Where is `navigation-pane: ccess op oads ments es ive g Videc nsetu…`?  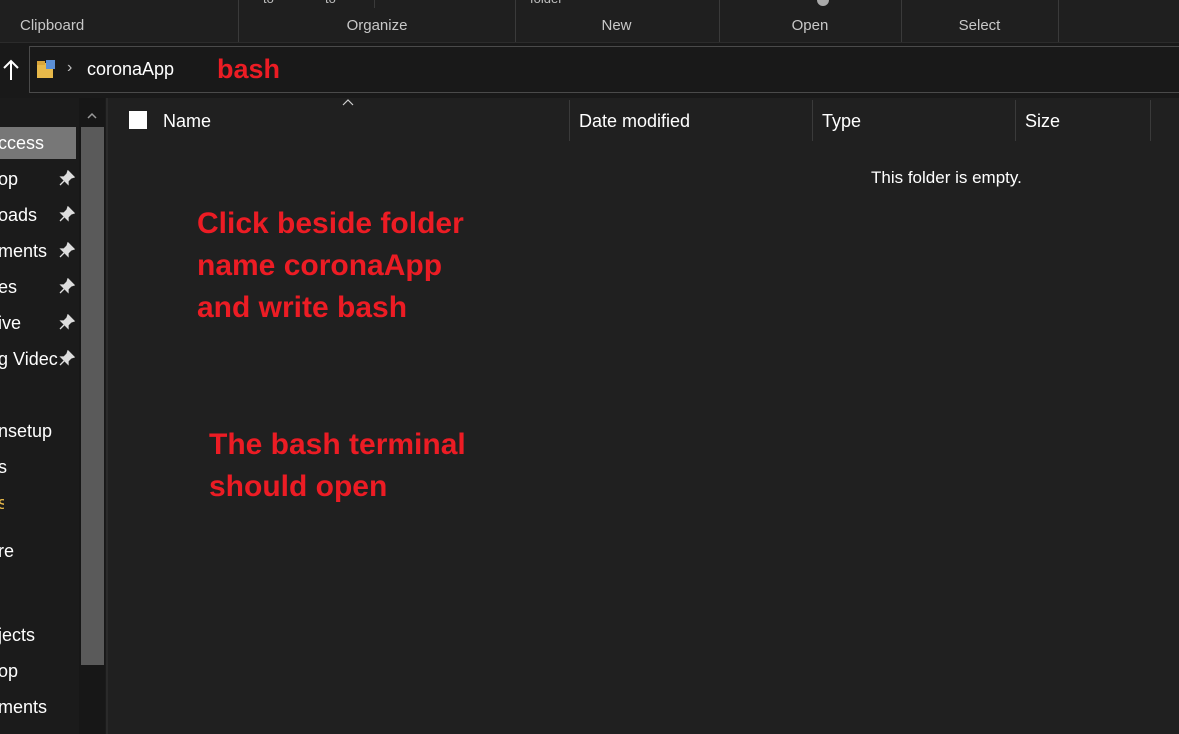 navigation-pane: ccess op oads ments es ive g Videc nsetu… is located at coordinates (54, 416).